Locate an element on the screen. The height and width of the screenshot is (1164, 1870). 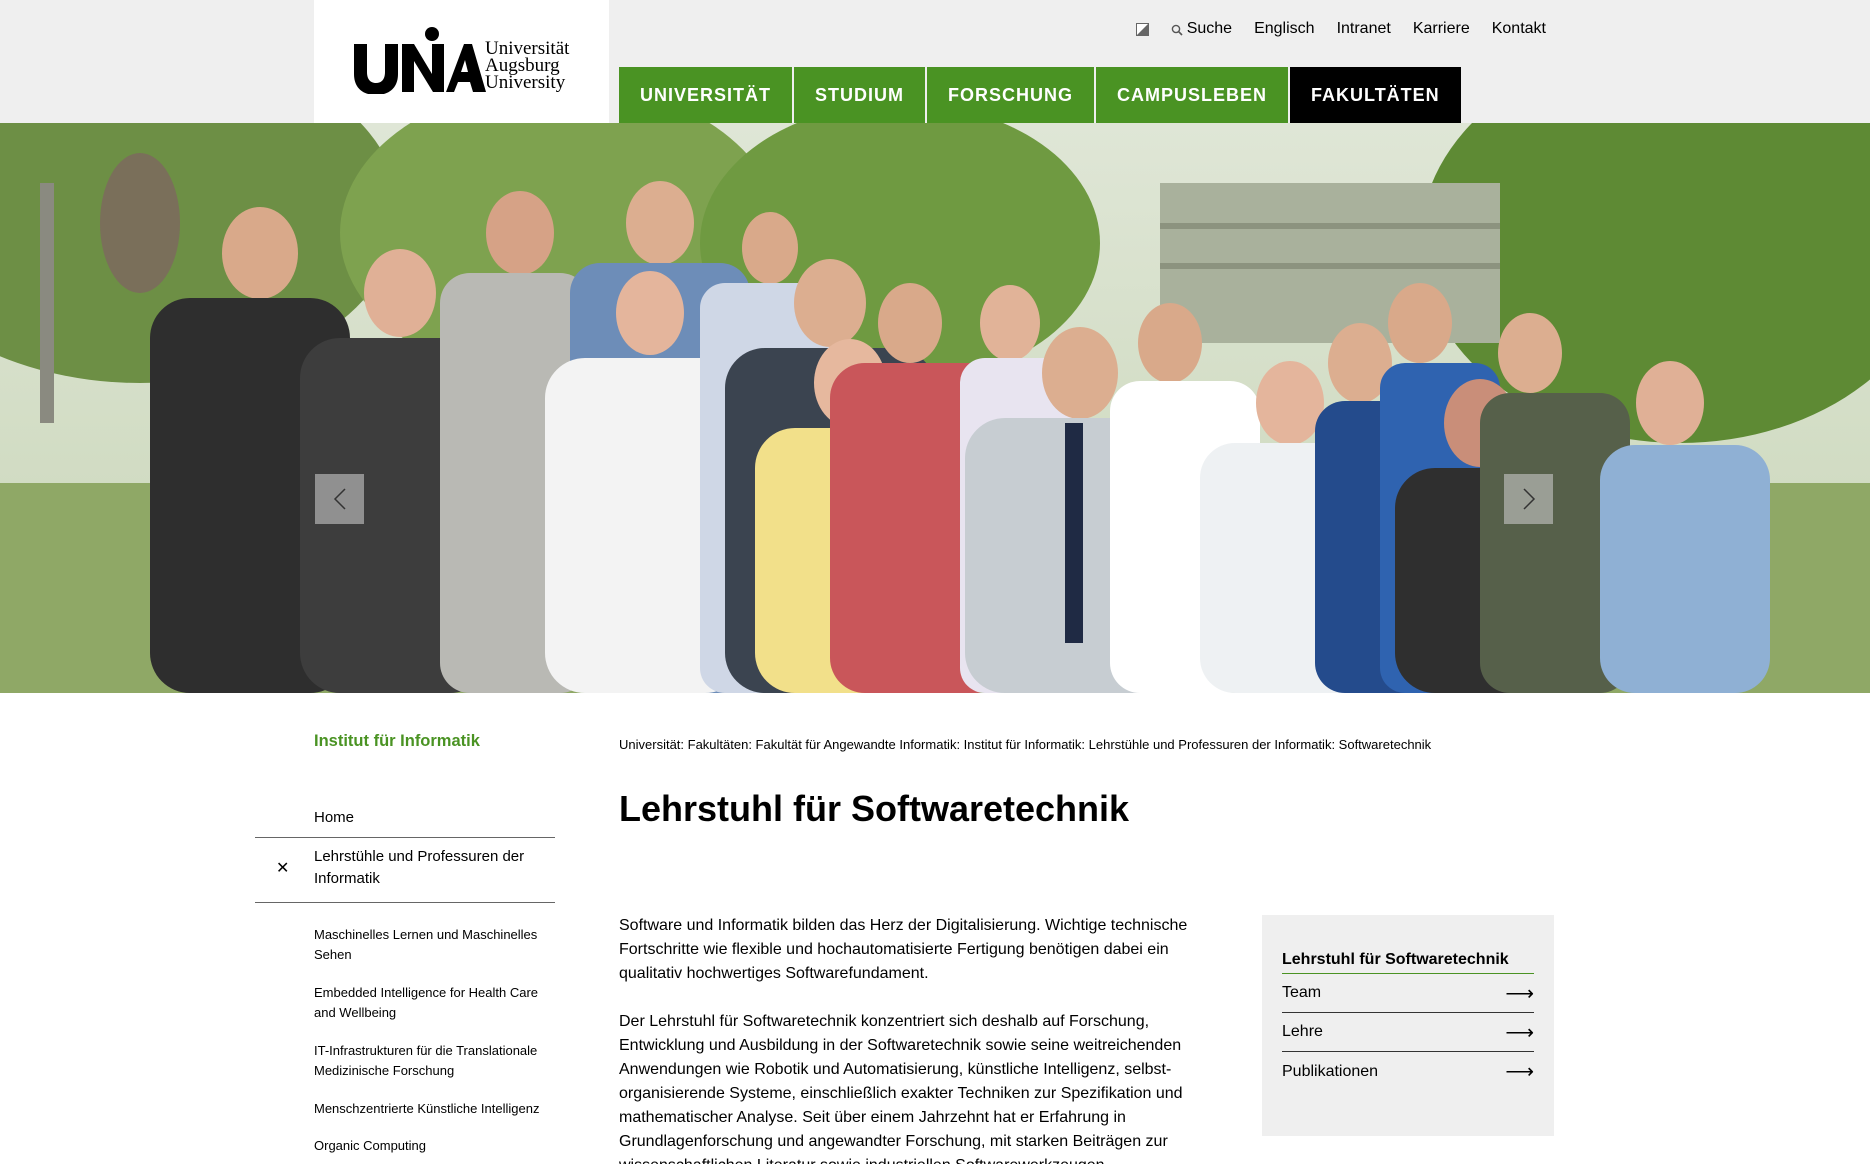
university-logo: Universität Augsburg University is located at coordinates (461, 61).